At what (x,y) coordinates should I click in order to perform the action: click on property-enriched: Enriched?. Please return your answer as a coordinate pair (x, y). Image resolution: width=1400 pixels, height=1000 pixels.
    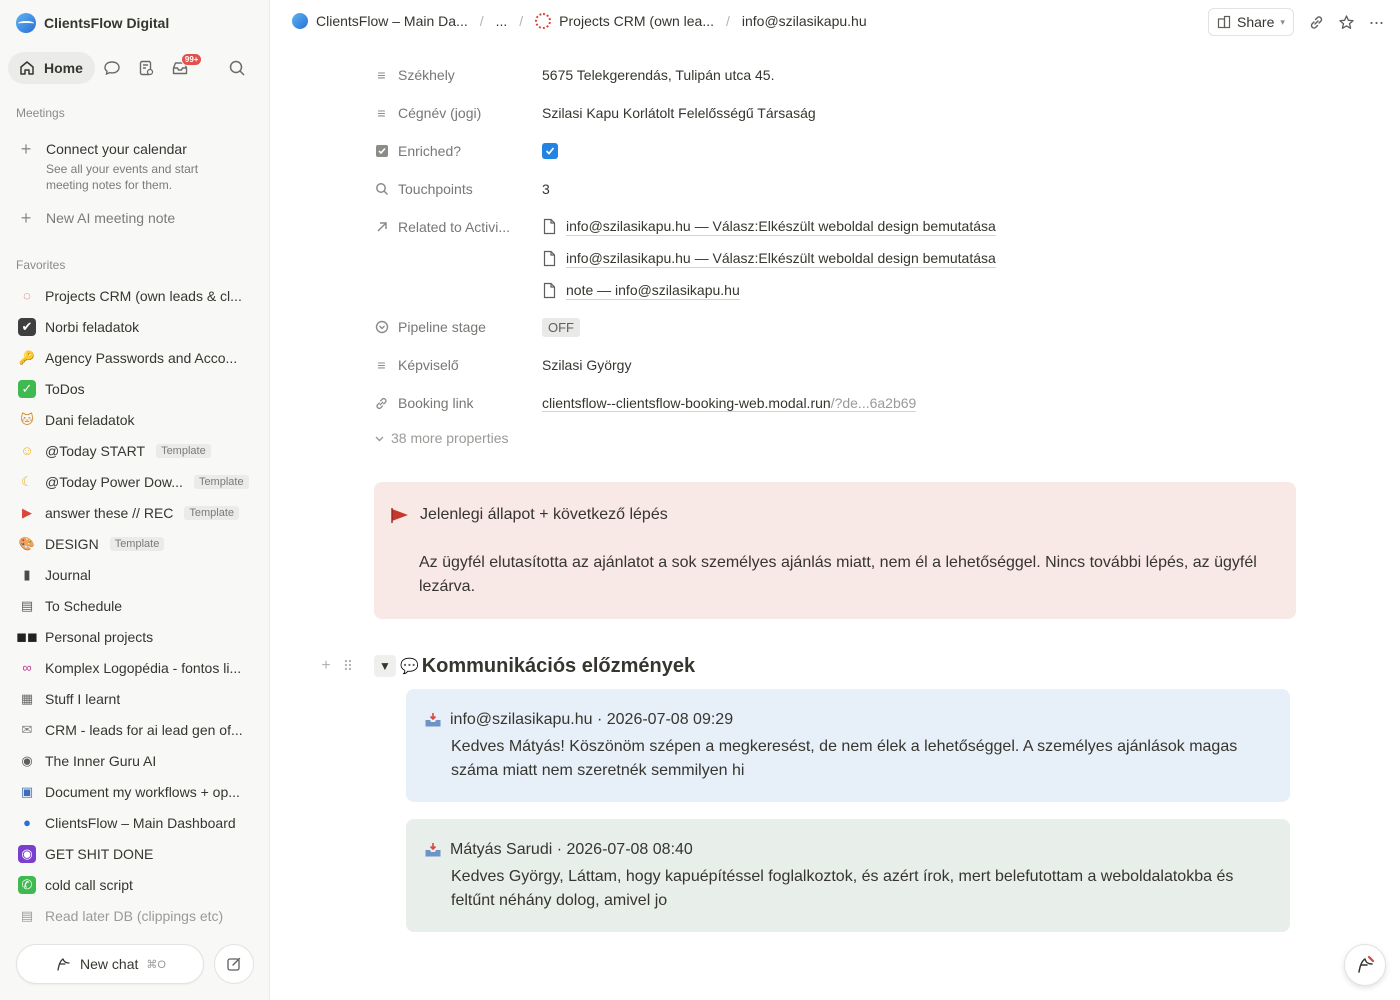
    Looking at the image, I should click on (839, 151).